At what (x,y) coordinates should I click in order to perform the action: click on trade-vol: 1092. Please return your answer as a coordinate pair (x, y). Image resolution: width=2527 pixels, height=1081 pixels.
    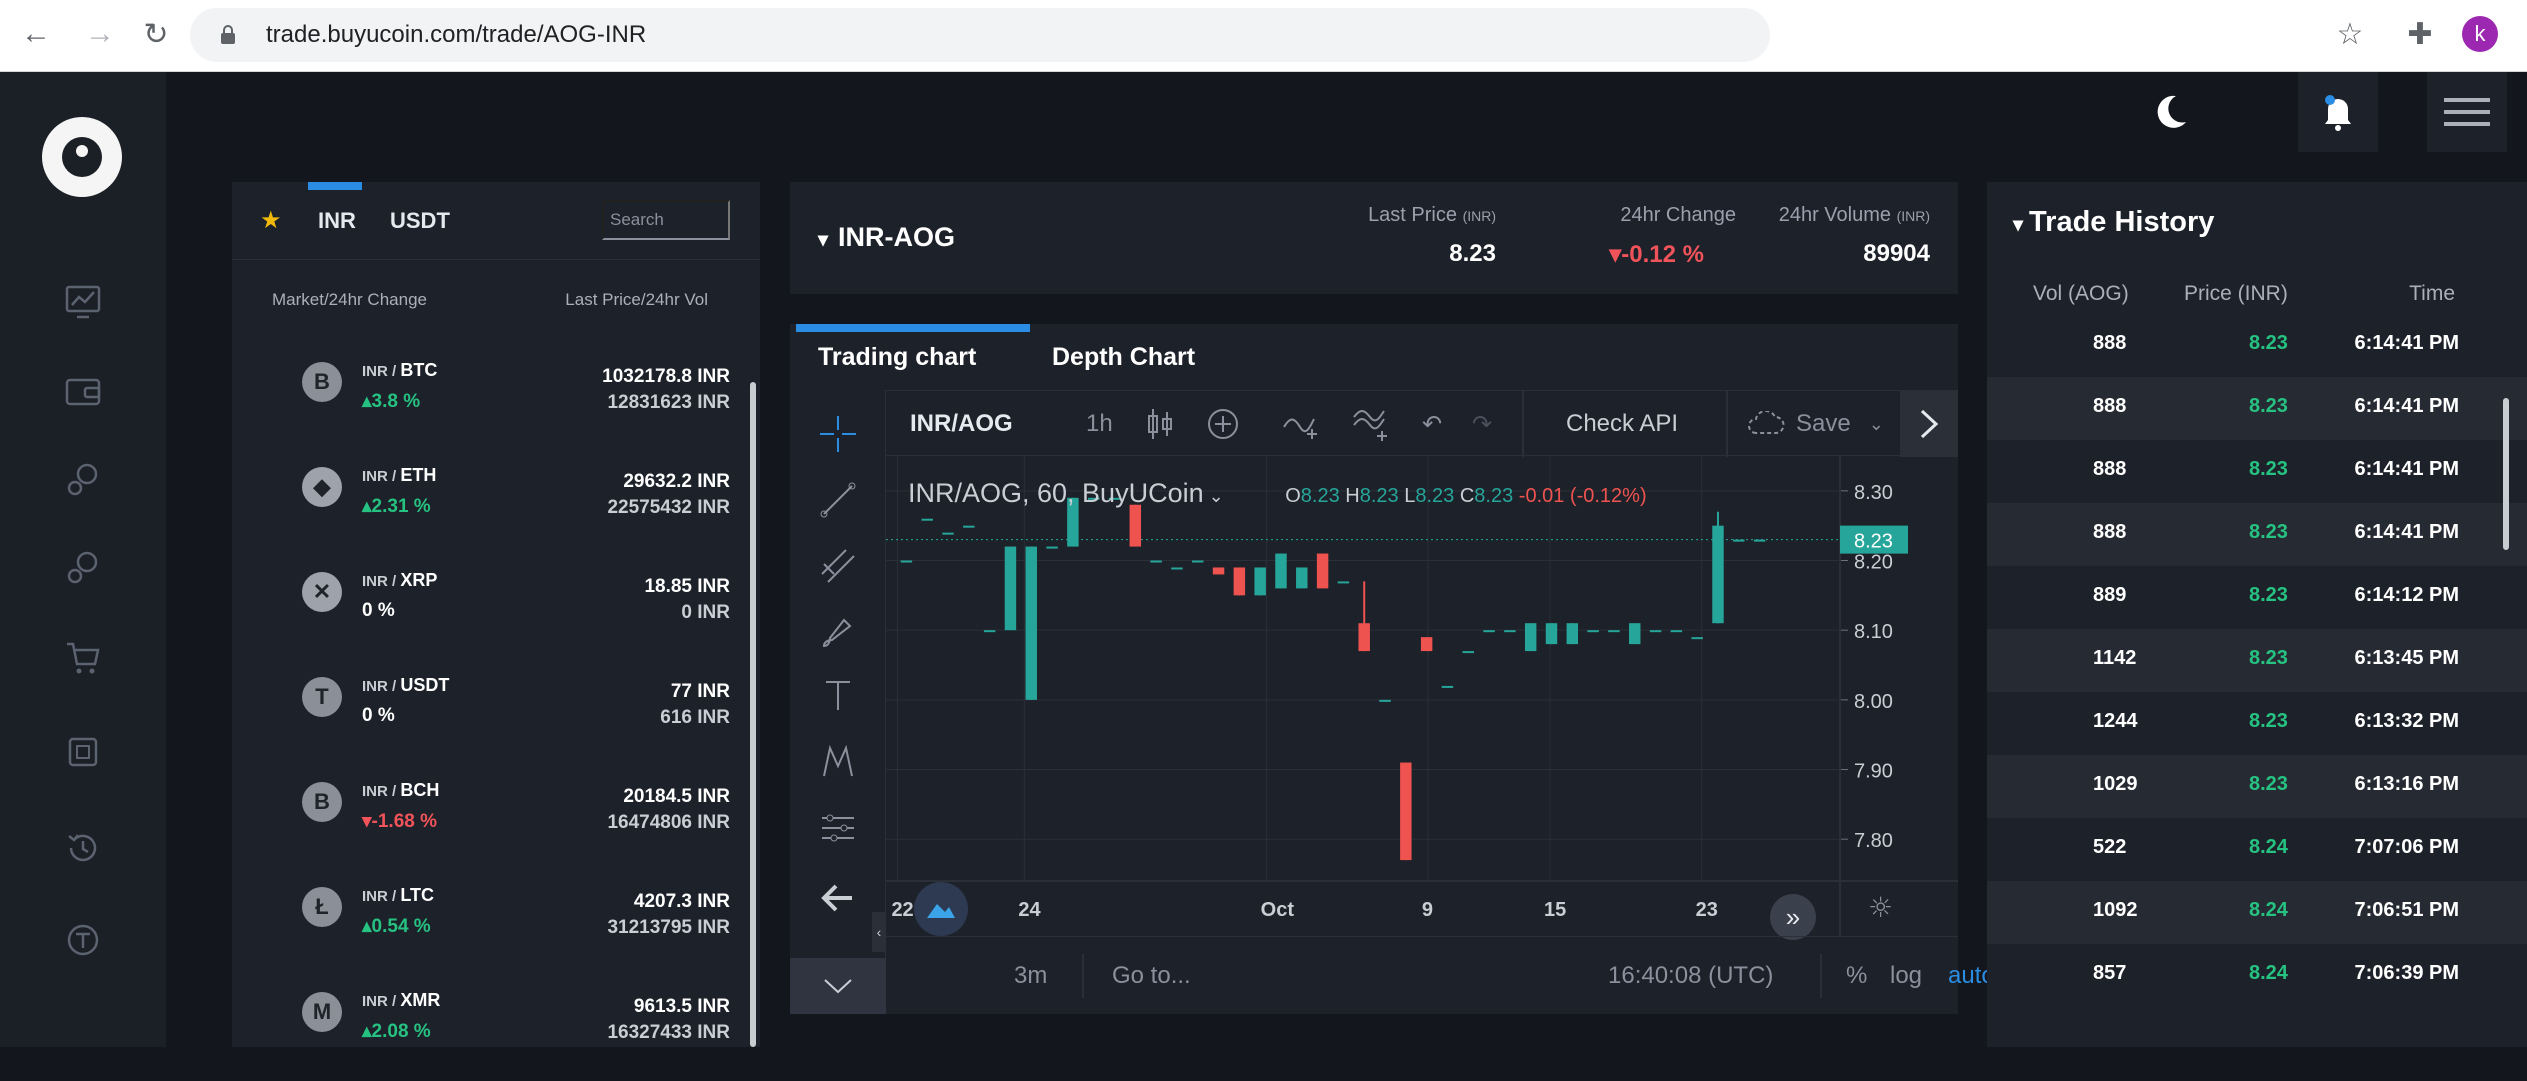
    Looking at the image, I should click on (2115, 910).